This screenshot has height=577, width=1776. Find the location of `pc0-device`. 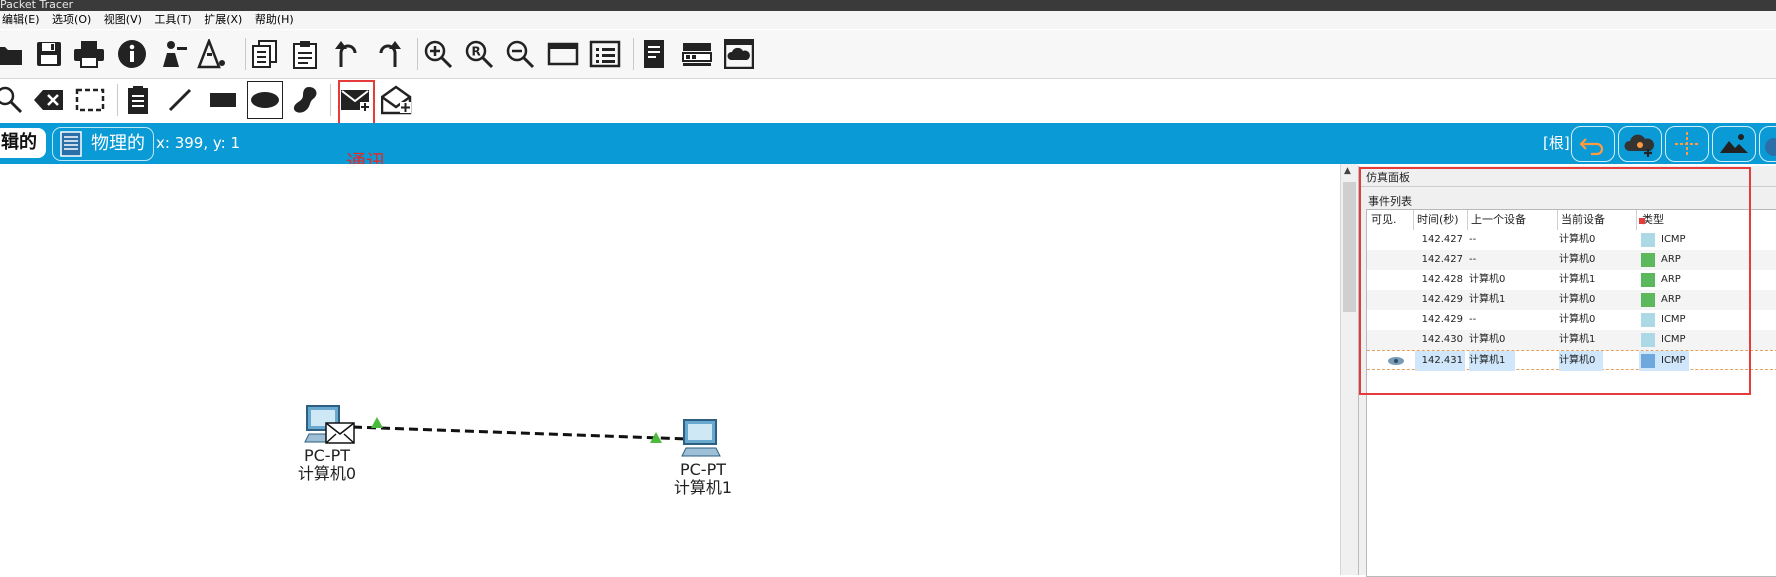

pc0-device is located at coordinates (329, 424).